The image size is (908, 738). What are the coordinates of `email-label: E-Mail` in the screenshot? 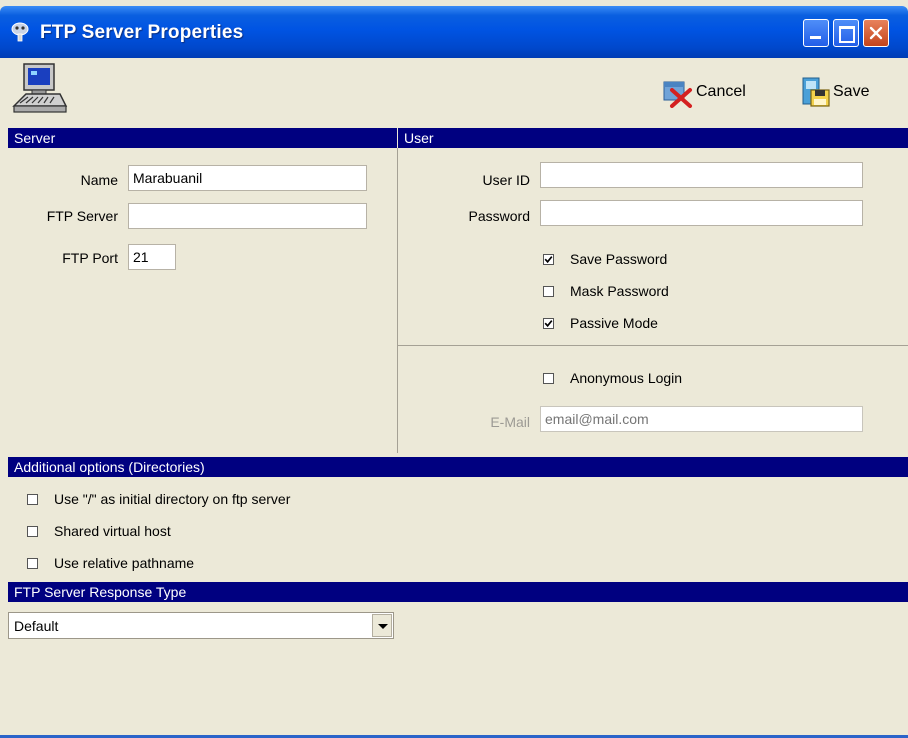 It's located at (510, 422).